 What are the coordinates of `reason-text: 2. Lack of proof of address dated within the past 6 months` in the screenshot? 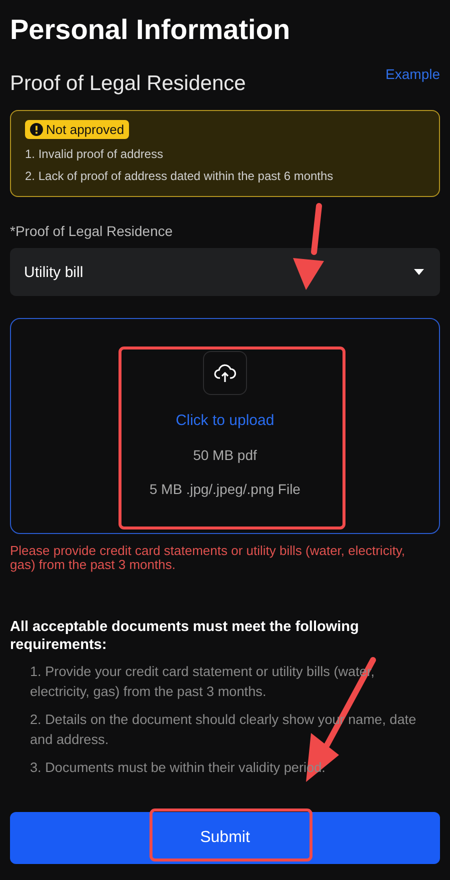 It's located at (179, 176).